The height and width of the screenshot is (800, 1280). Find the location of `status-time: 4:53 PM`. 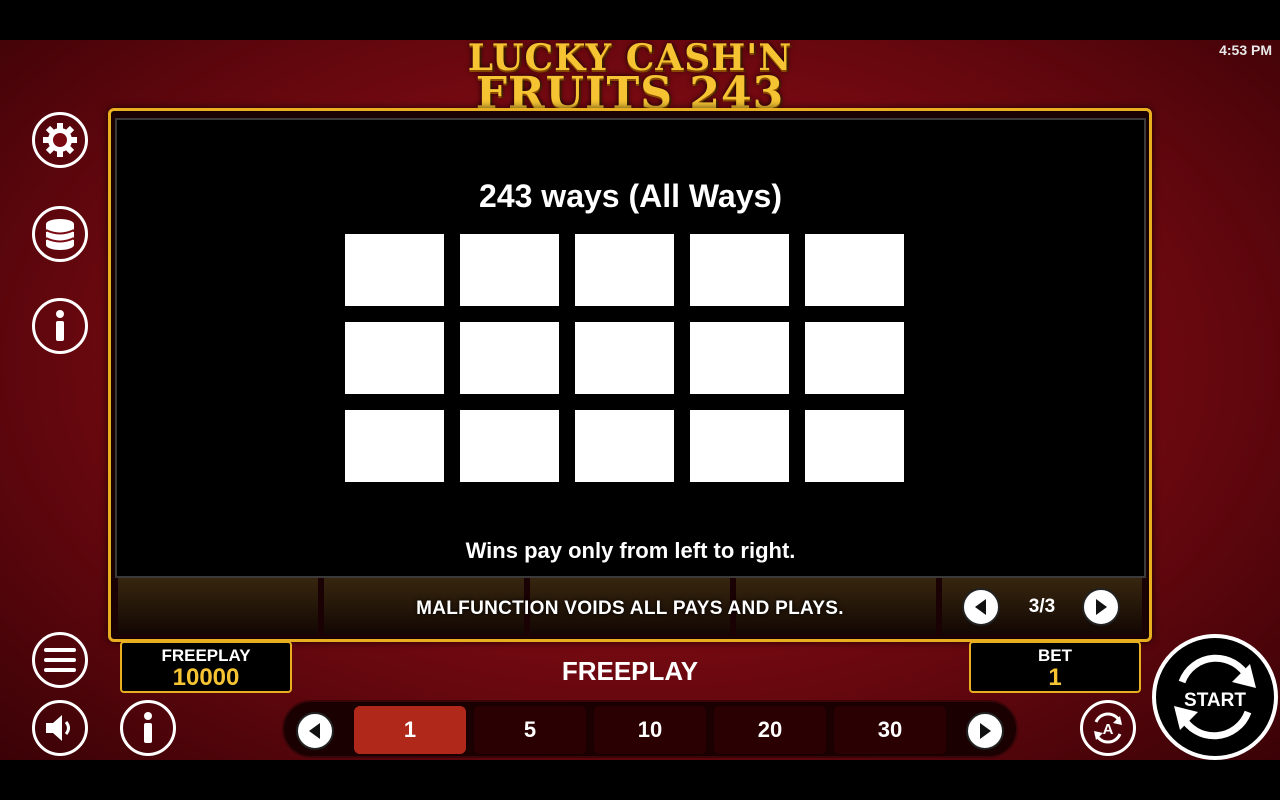

status-time: 4:53 PM is located at coordinates (1245, 50).